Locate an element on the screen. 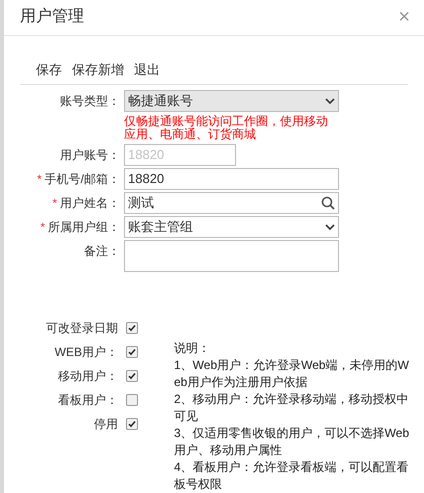  search-icon is located at coordinates (328, 203).